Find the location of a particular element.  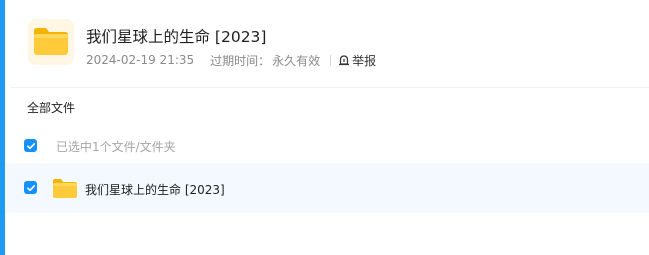

file-checkbox is located at coordinates (30, 187).